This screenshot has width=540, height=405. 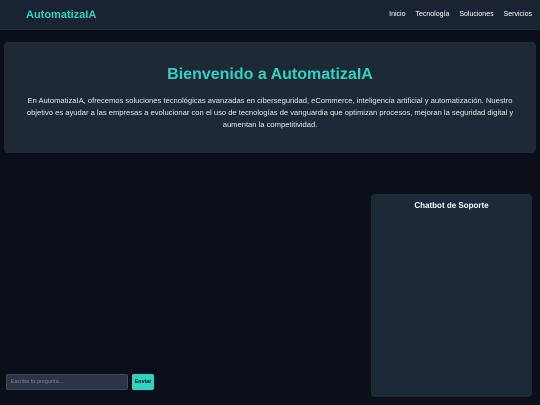 I want to click on chatbot-title: Chatbot de Soporte, so click(x=451, y=205).